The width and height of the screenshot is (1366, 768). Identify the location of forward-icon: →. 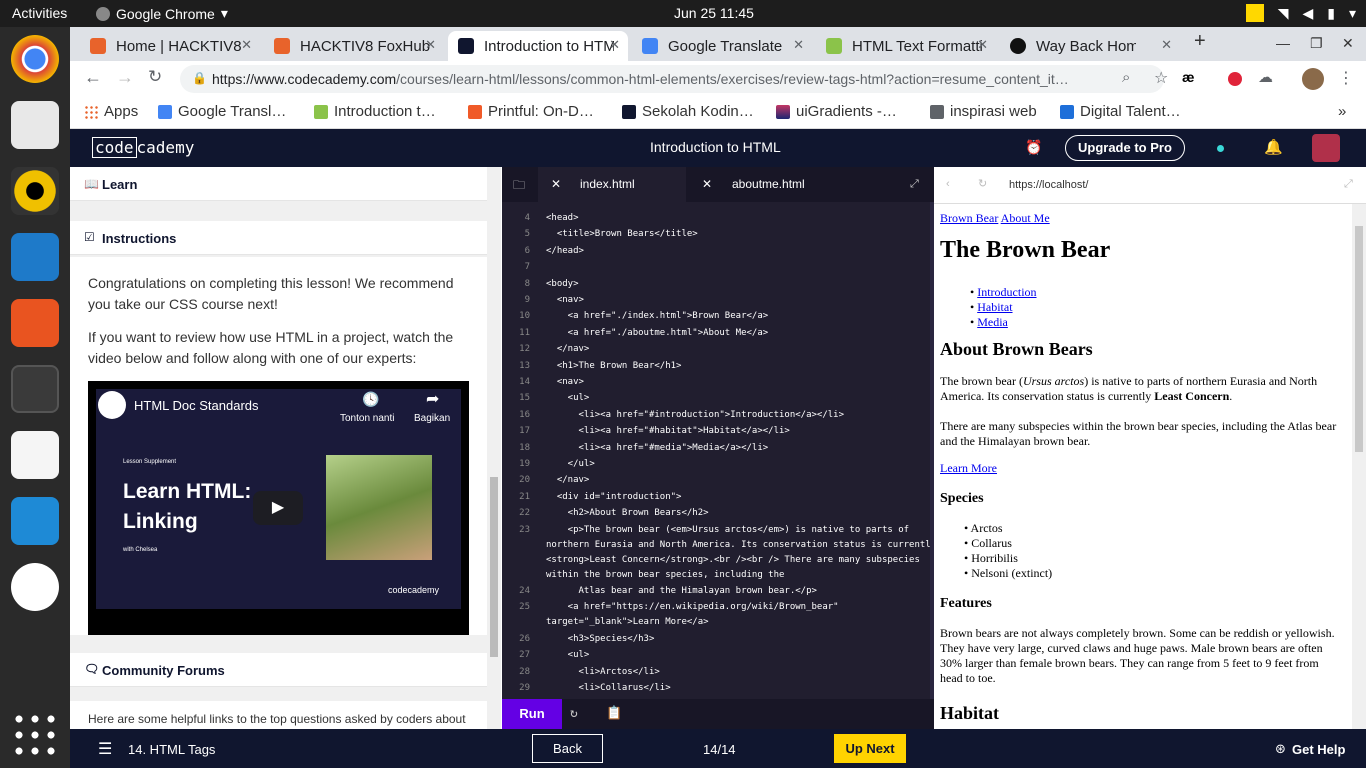
(125, 77).